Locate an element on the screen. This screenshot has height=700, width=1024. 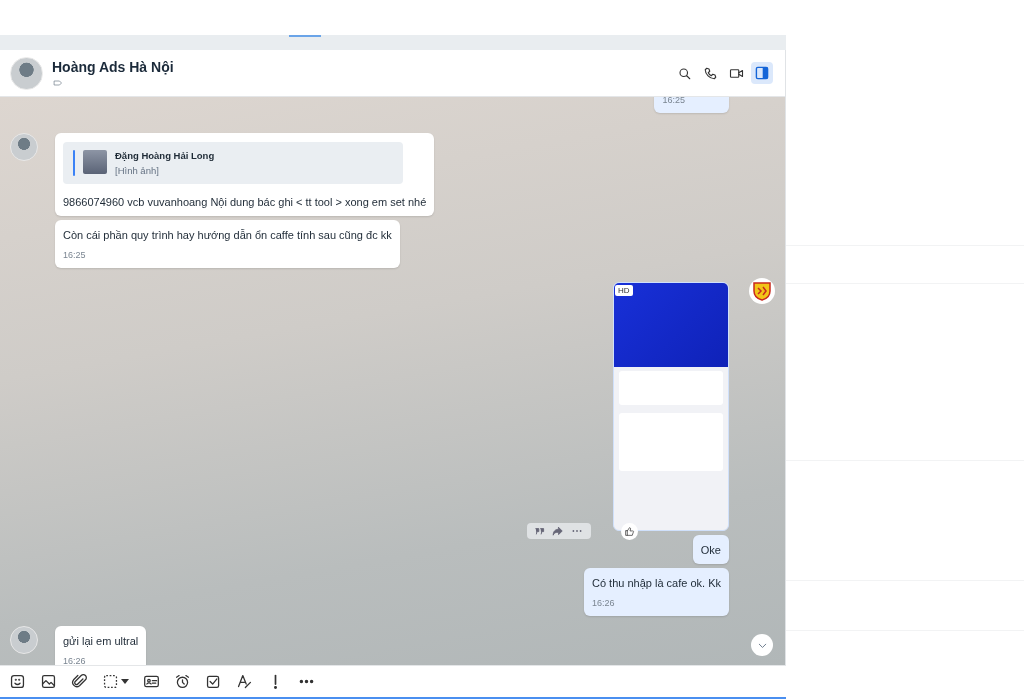
text-format-icon is located at coordinates (244, 681).